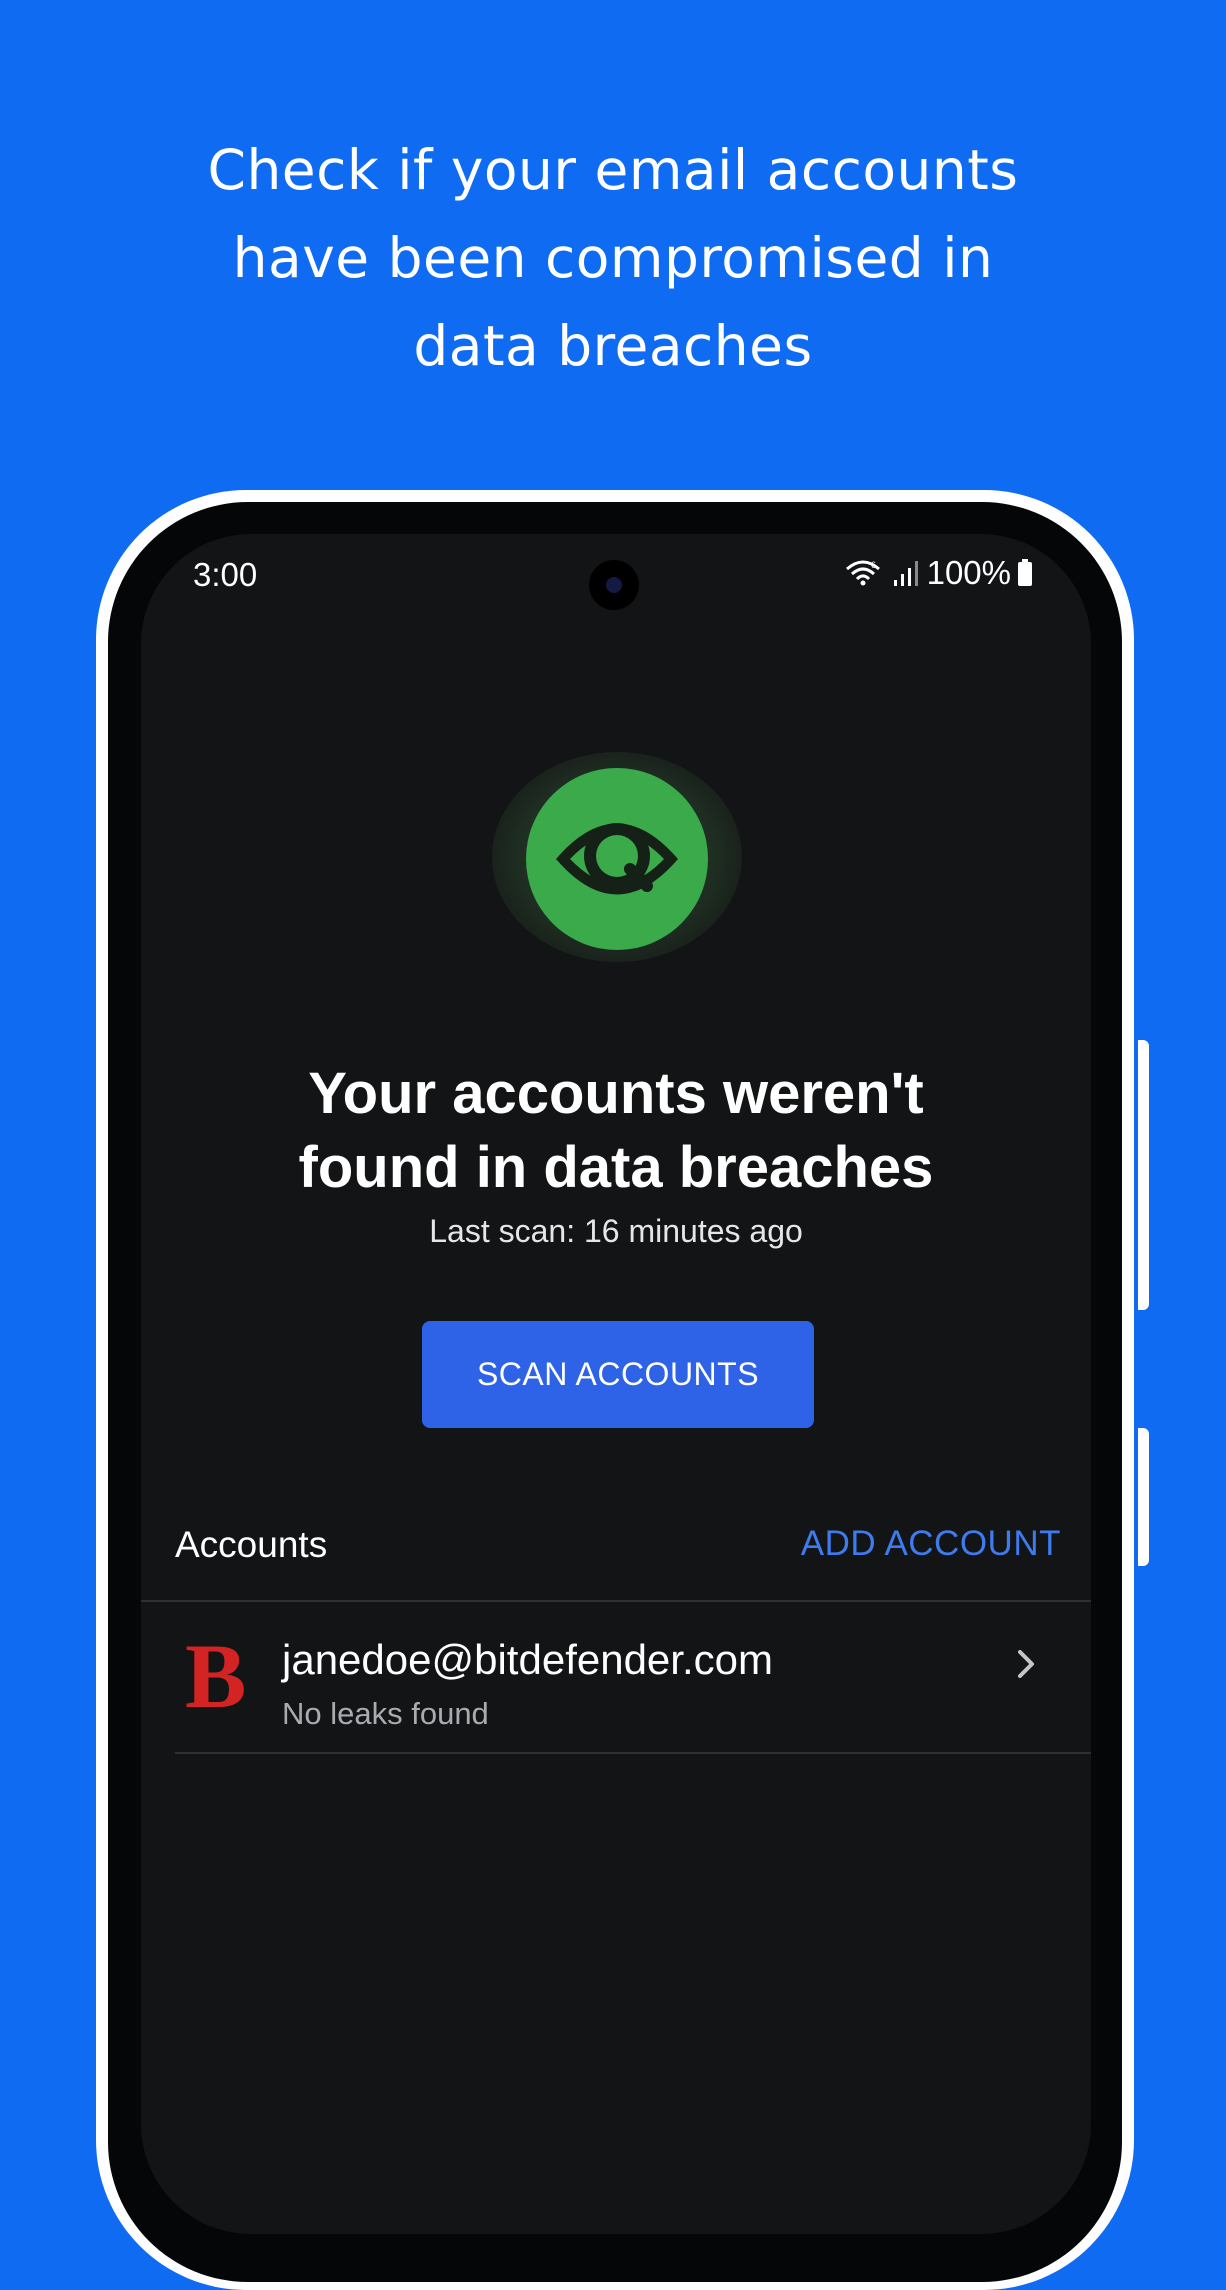  What do you see at coordinates (616, 1167) in the screenshot?
I see `scan-result-title-line: found in data breaches` at bounding box center [616, 1167].